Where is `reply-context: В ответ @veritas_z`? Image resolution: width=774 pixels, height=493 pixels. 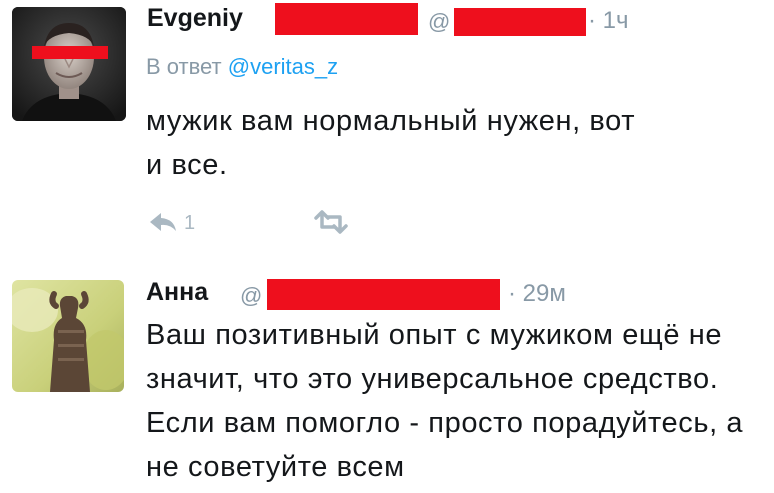
reply-context: В ответ @veritas_z is located at coordinates (242, 67).